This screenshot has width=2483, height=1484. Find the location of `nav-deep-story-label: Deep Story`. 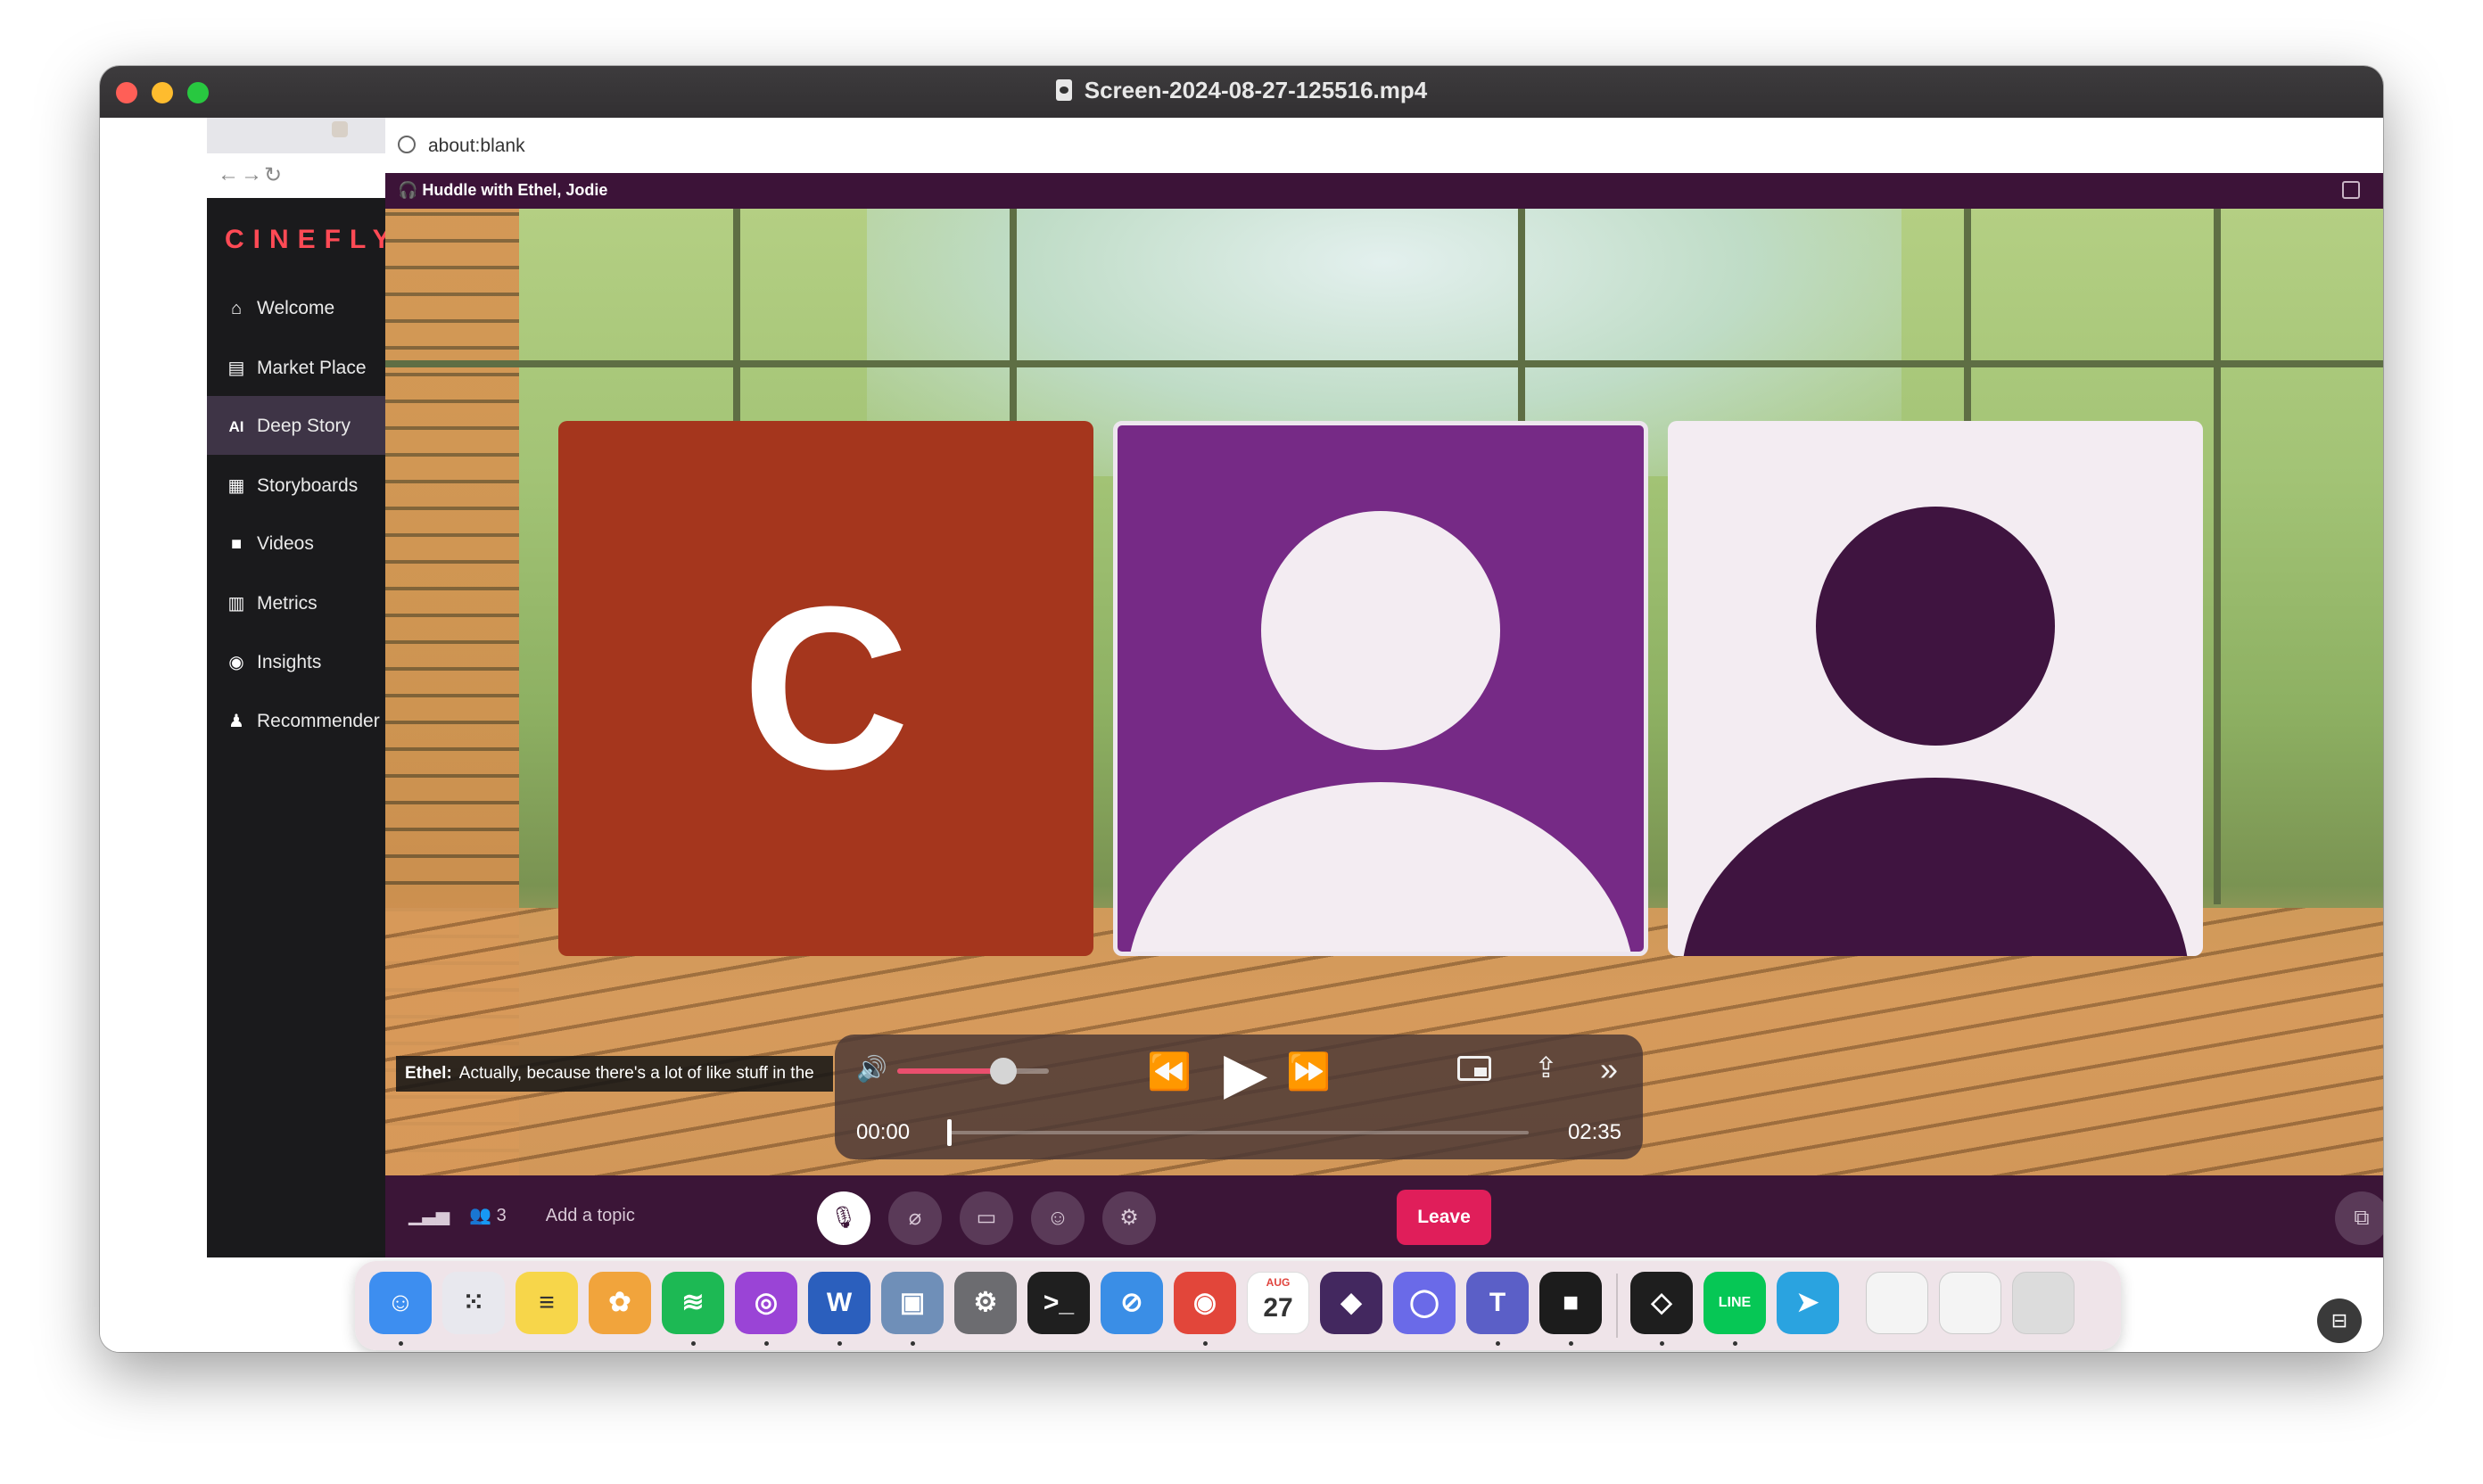

nav-deep-story-label: Deep Story is located at coordinates (304, 426).